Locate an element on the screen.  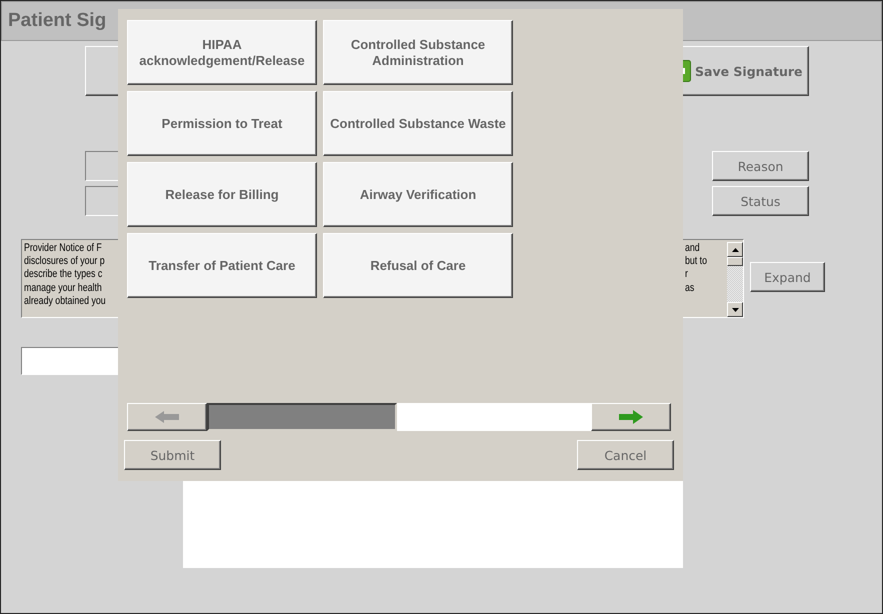
notice-text: manage your health is located at coordinates (63, 288).